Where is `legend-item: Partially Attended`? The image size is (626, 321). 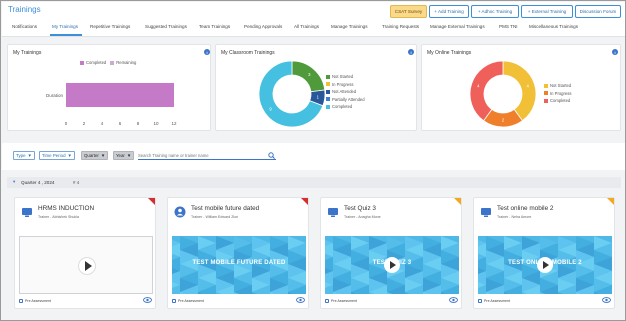 legend-item: Partially Attended is located at coordinates (345, 99).